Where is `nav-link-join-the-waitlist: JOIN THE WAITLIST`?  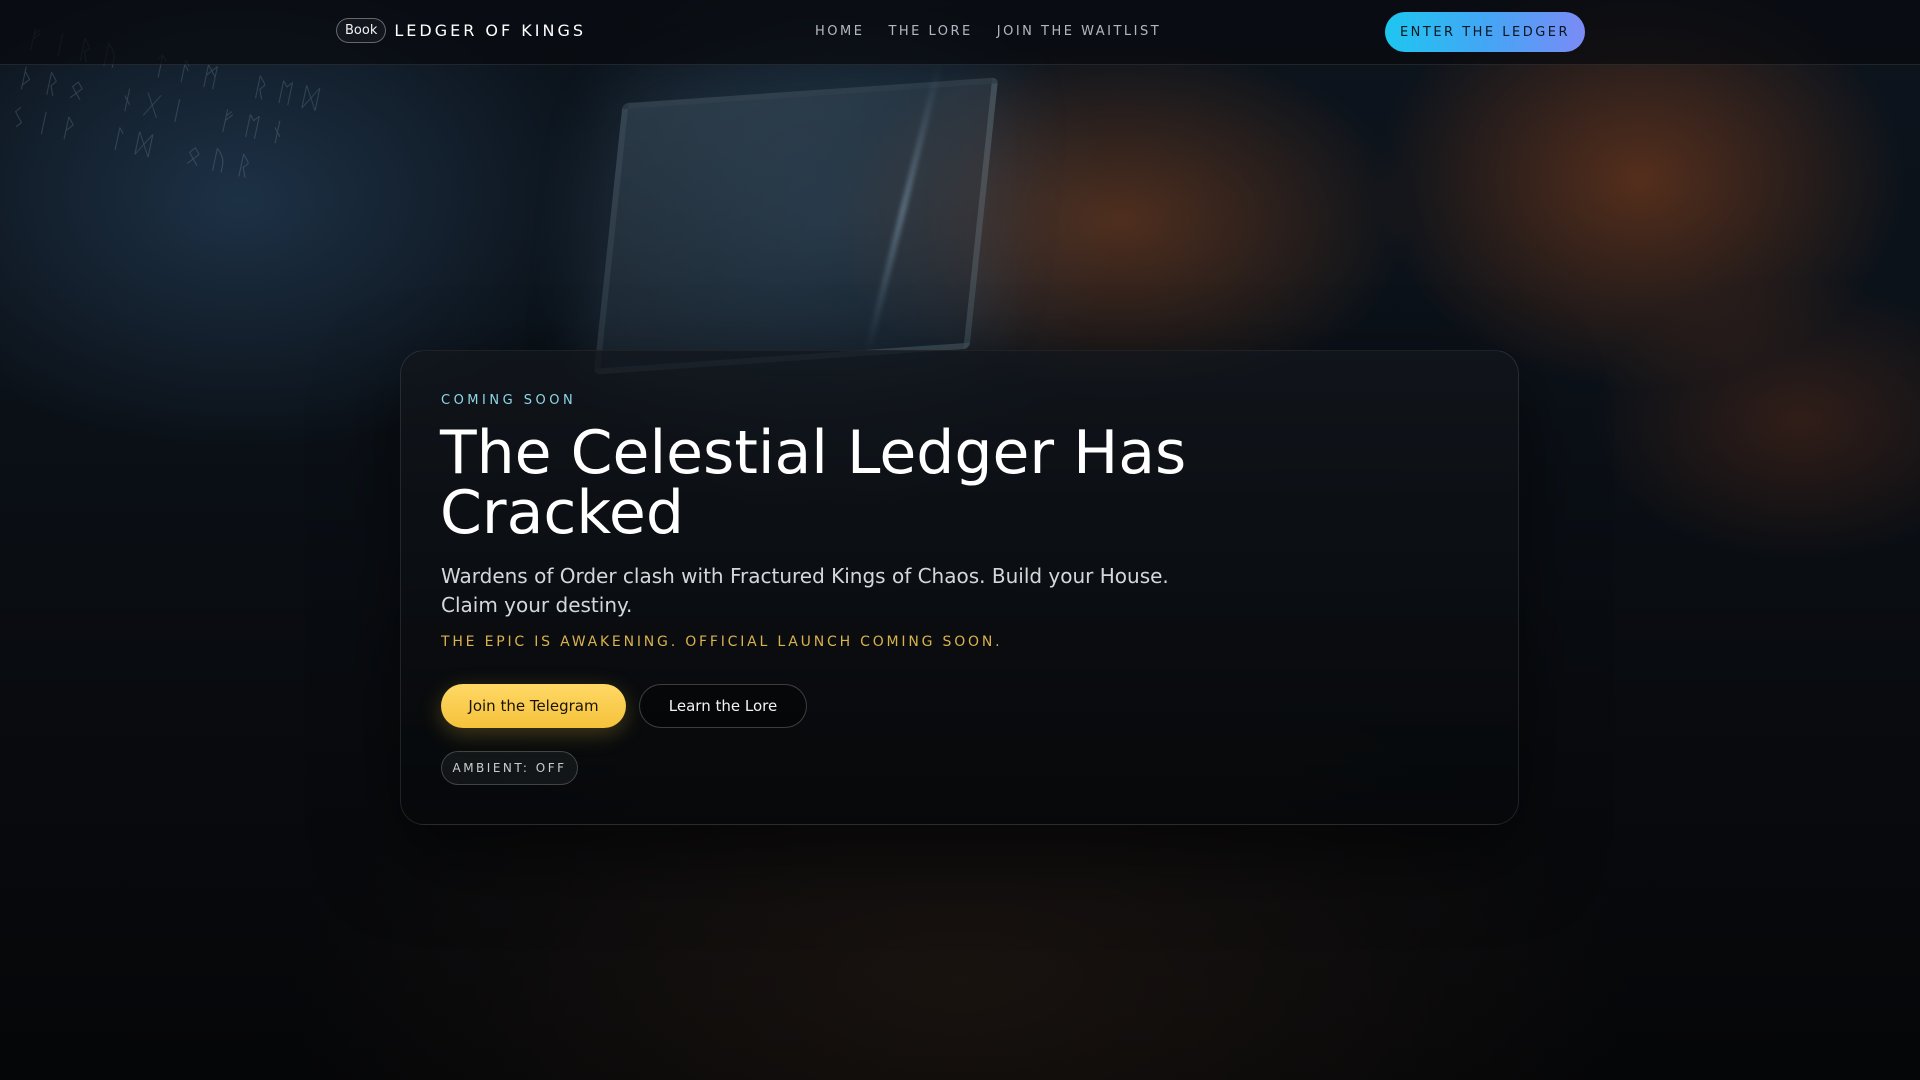 nav-link-join-the-waitlist: JOIN THE WAITLIST is located at coordinates (1079, 31).